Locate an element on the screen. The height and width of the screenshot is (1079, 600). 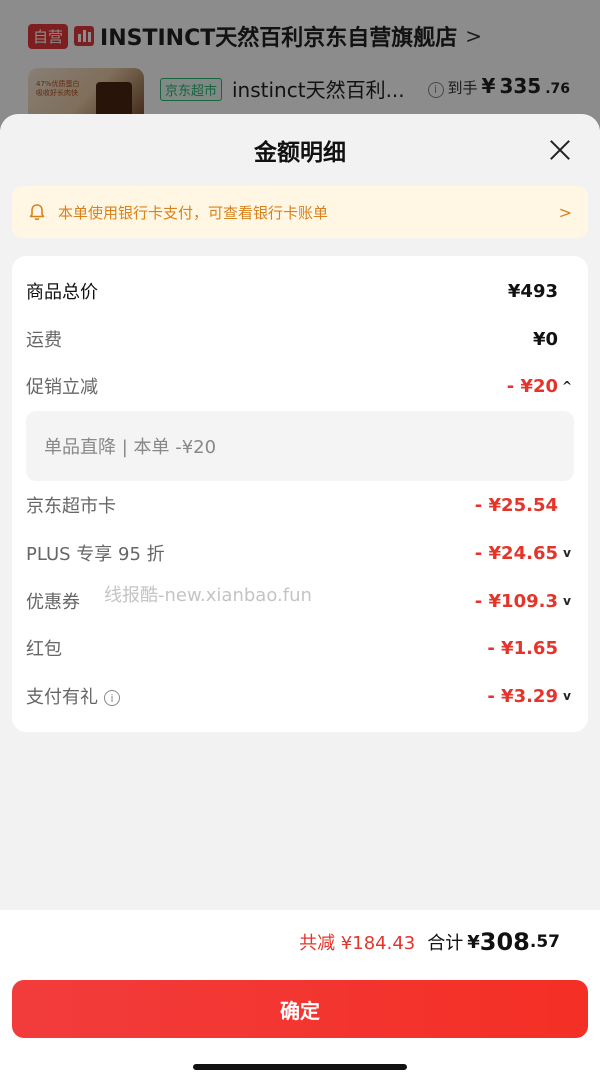
row-shipping: 运费 ¥0 is located at coordinates (300, 339).